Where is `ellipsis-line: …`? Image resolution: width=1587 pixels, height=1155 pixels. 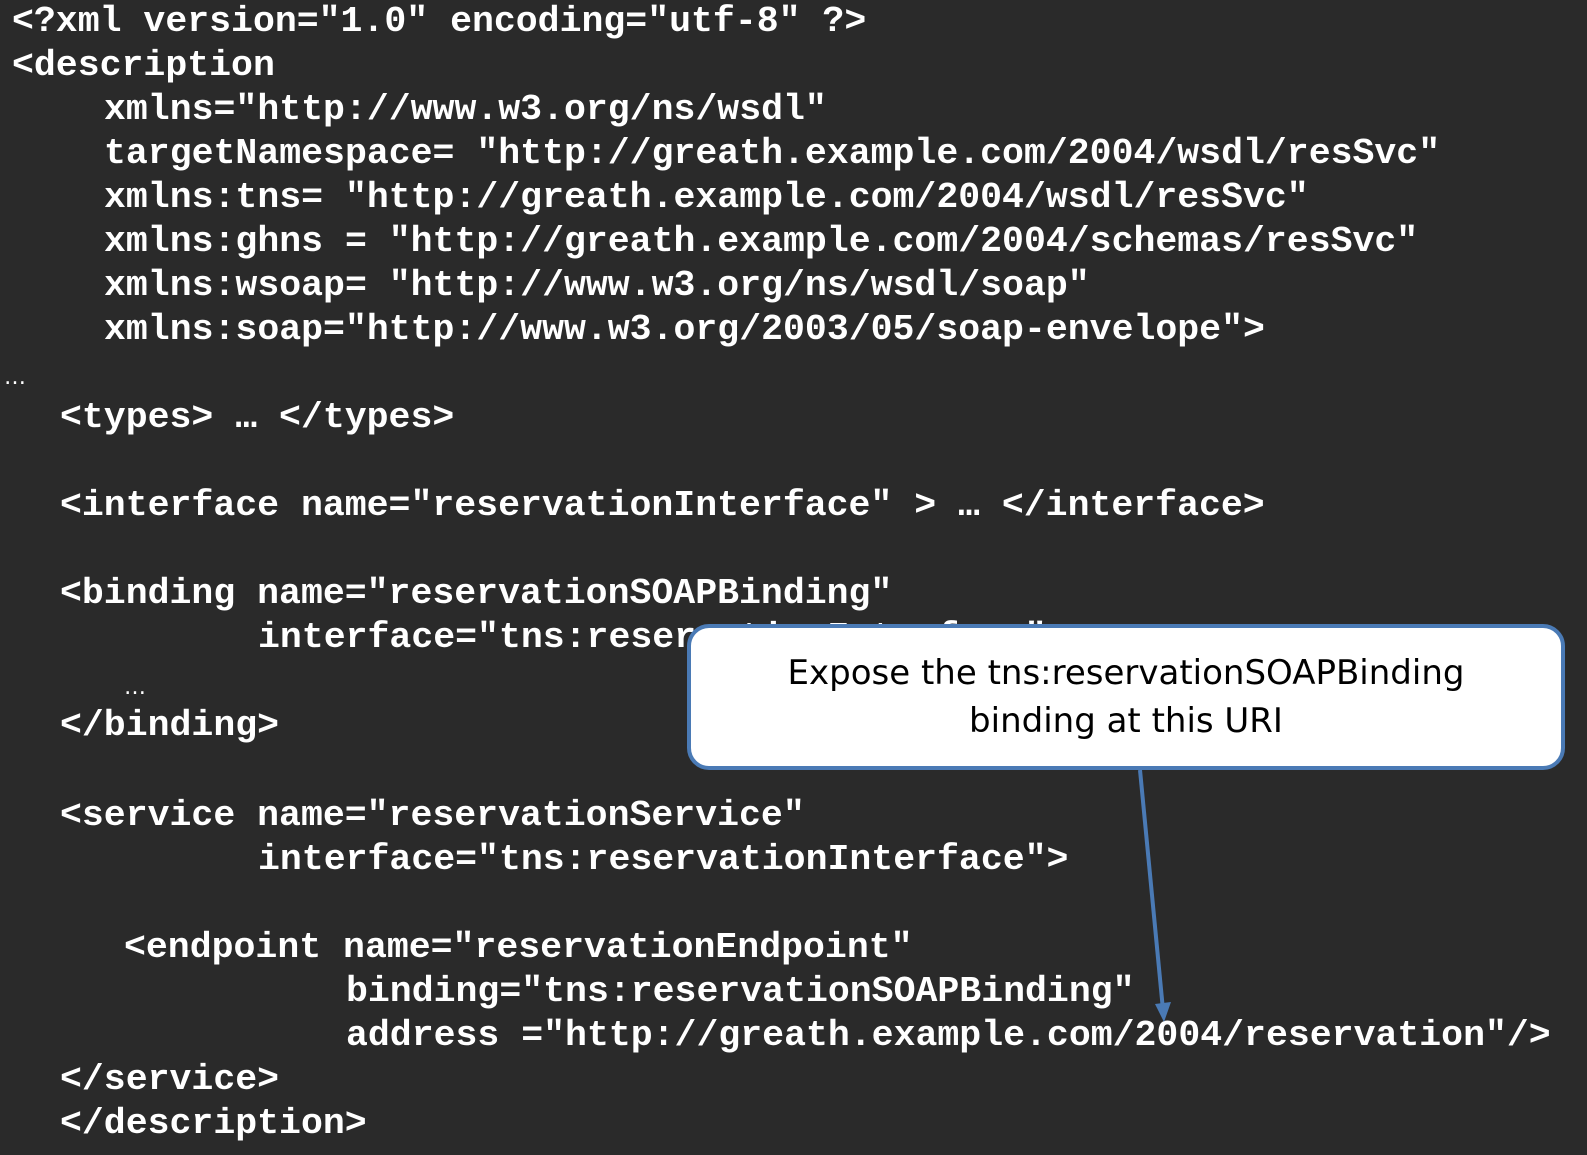 ellipsis-line: … is located at coordinates (15, 377).